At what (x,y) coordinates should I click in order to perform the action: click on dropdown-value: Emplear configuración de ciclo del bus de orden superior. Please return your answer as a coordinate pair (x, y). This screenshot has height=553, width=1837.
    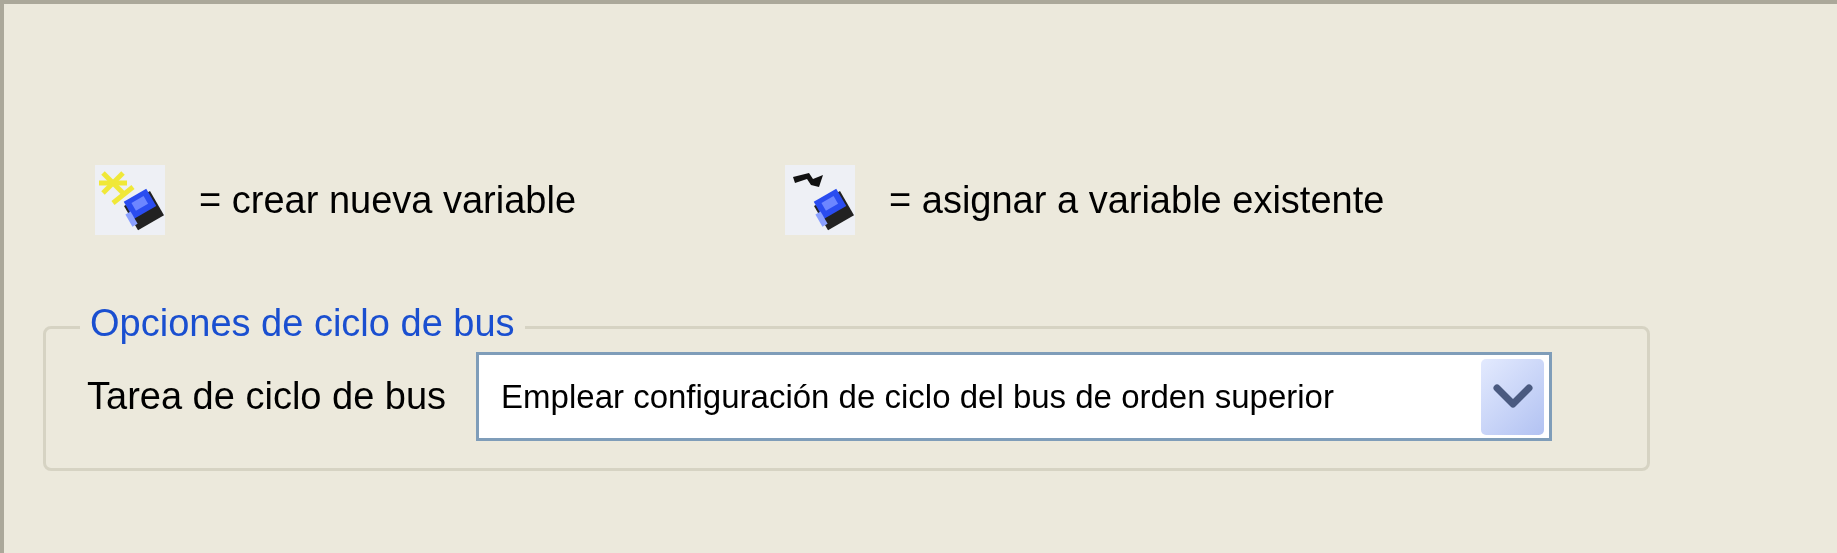
    Looking at the image, I should click on (918, 396).